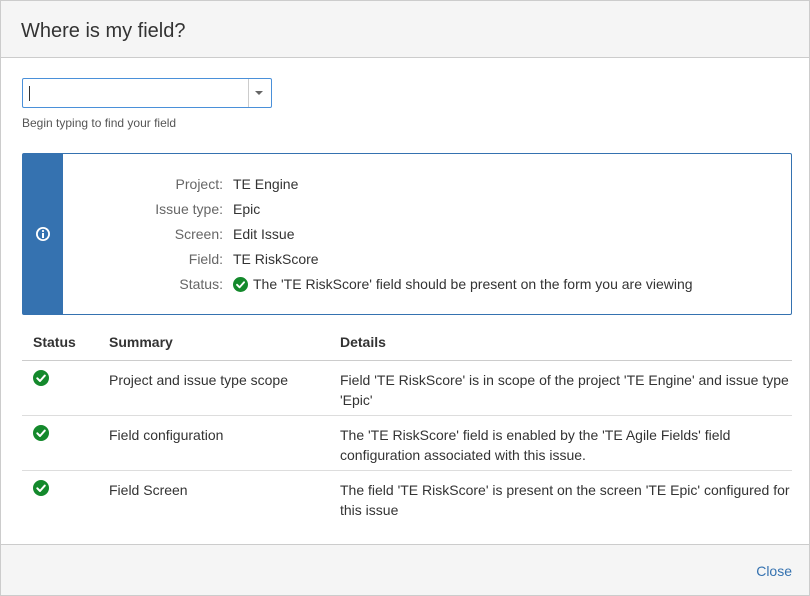 The width and height of the screenshot is (810, 596). I want to click on column-header-summary: Summary, so click(213, 342).